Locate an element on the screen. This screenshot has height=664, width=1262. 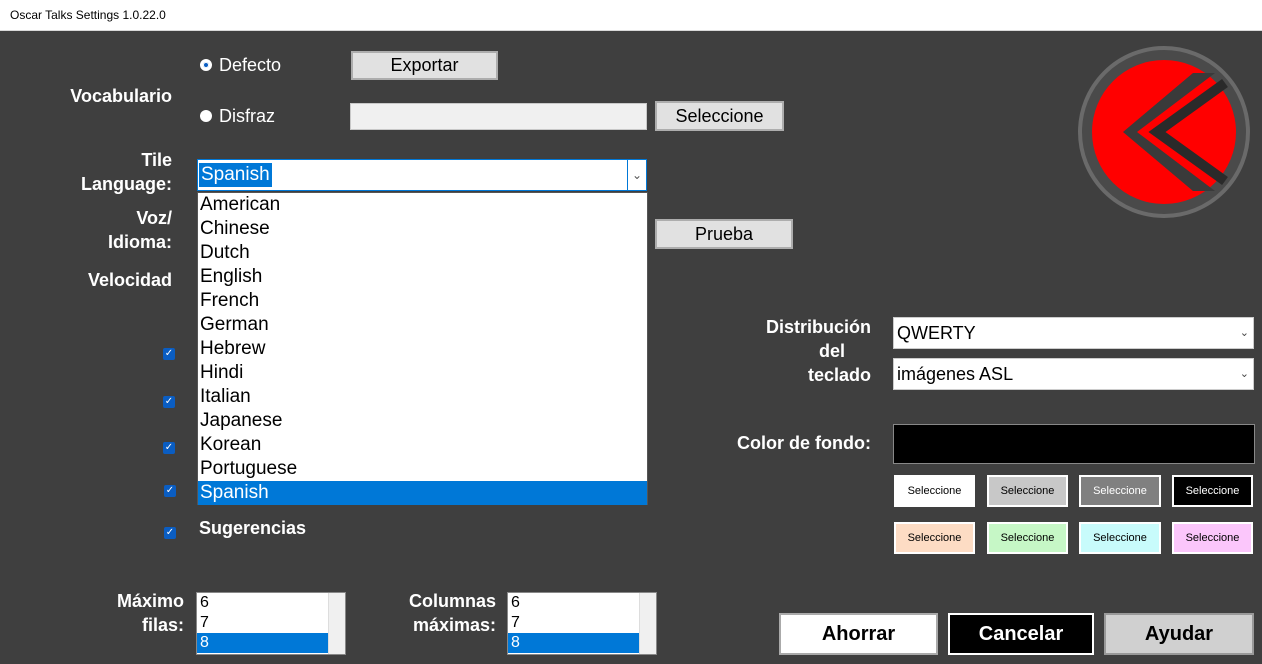
speed-label: Velocidad is located at coordinates (129, 280).